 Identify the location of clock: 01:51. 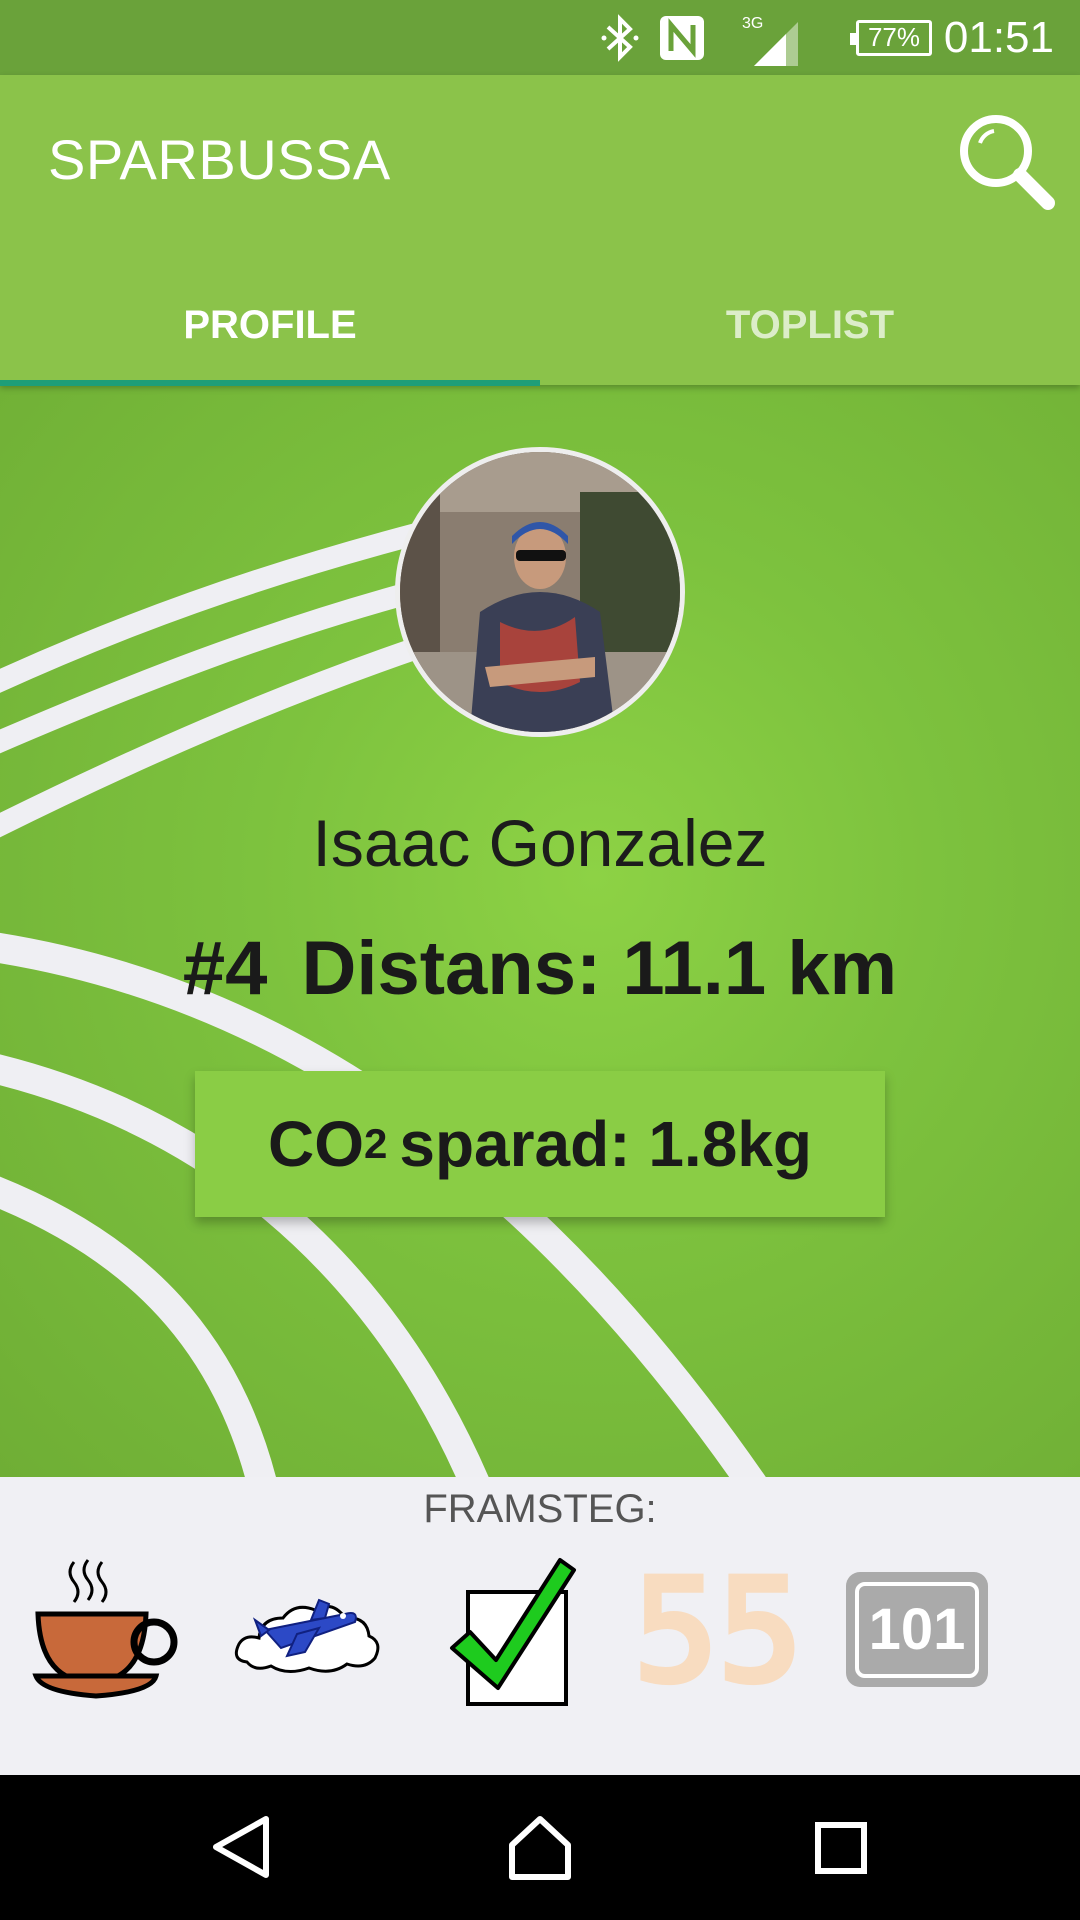
(998, 37).